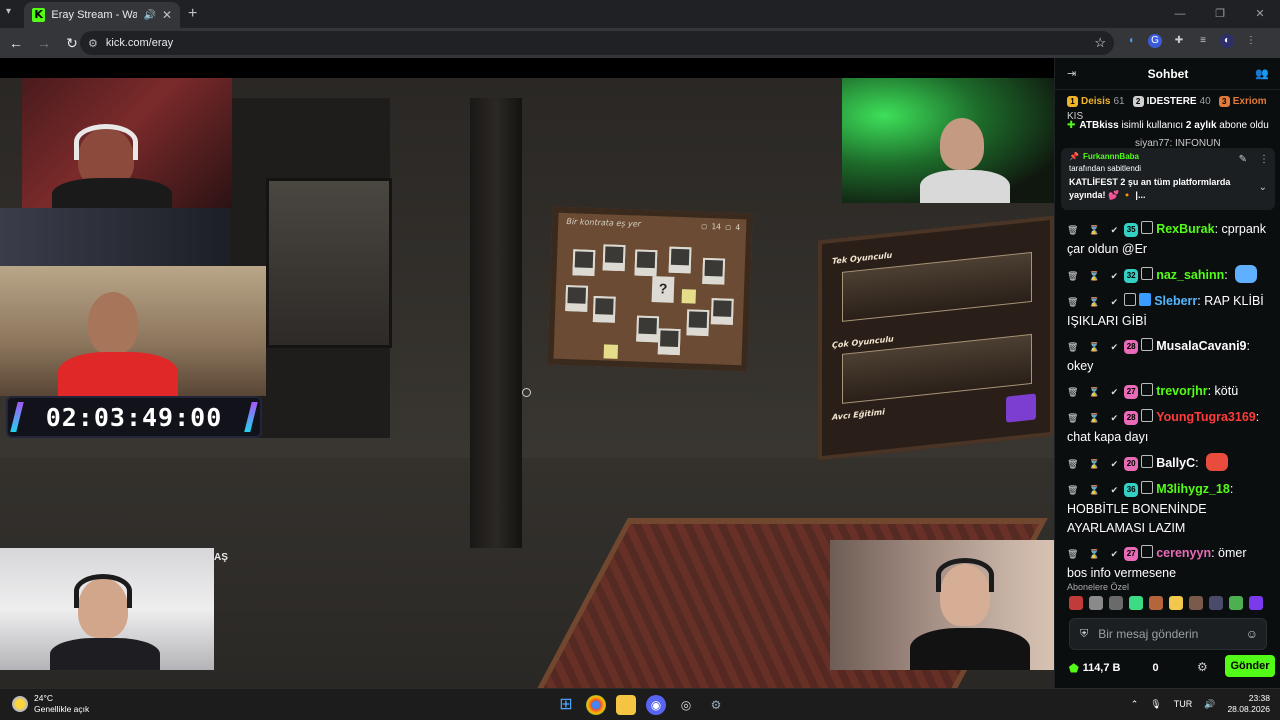 The image size is (1280, 720). Describe the element at coordinates (1206, 417) in the screenshot. I see `chat-username: YoungTugra3169` at that location.